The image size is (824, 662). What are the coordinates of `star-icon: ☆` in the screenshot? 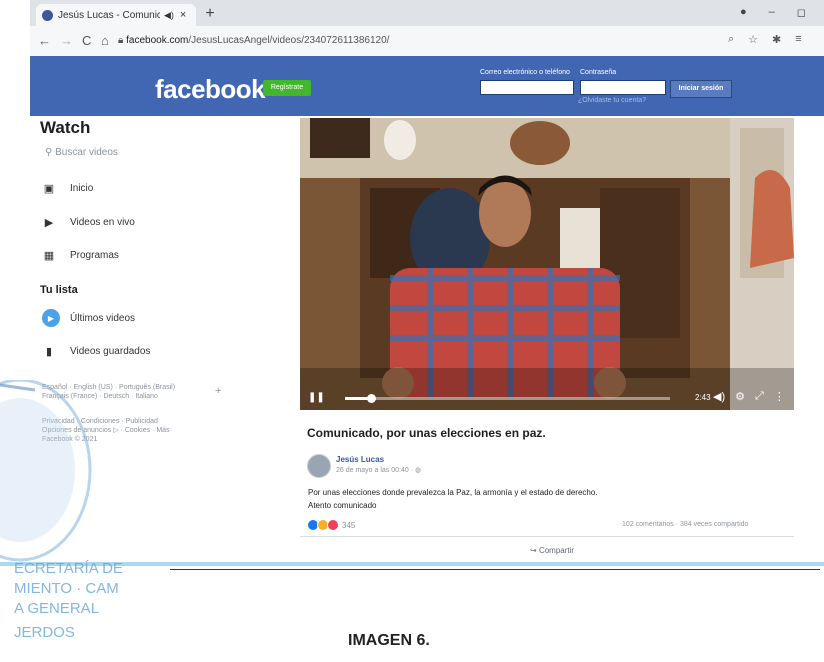 It's located at (753, 39).